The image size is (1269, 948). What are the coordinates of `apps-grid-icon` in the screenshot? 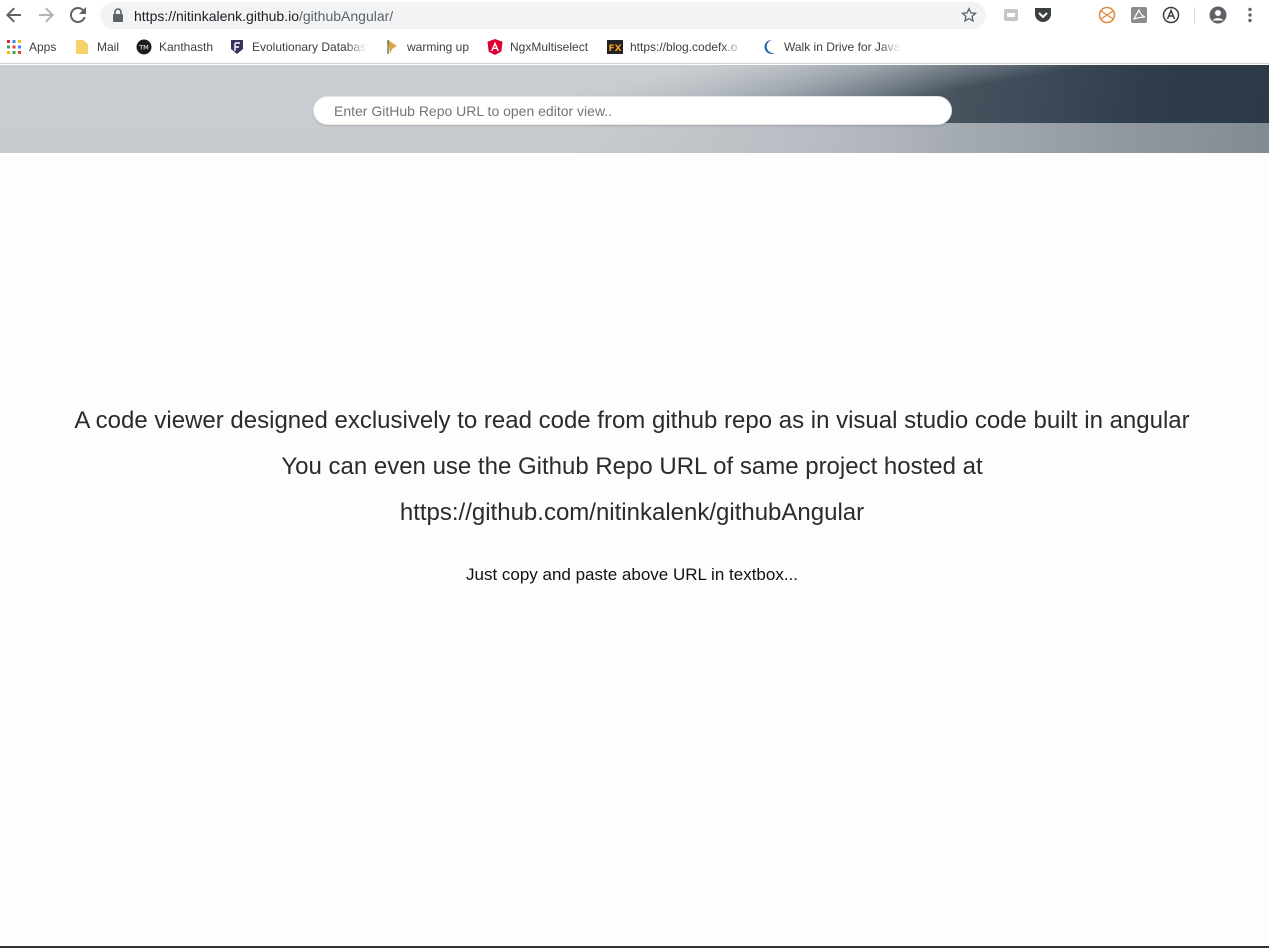 It's located at (14, 47).